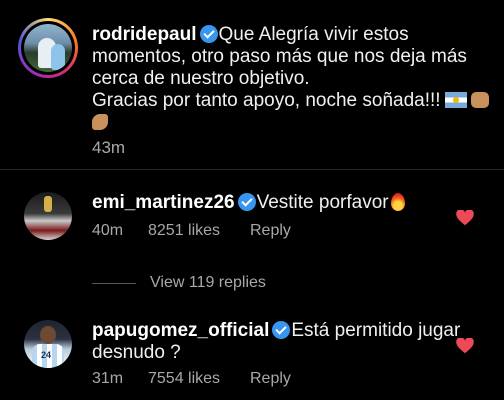  I want to click on commenter-avatar, so click(48, 216).